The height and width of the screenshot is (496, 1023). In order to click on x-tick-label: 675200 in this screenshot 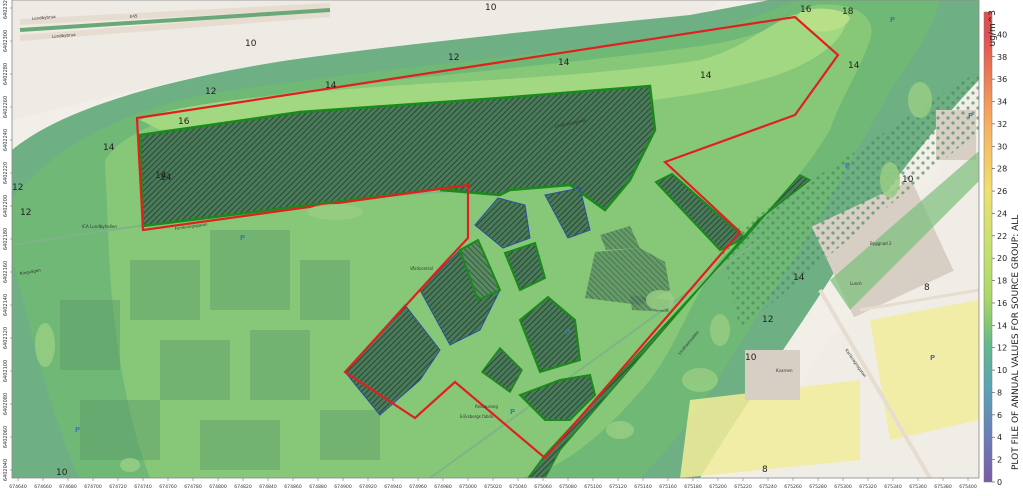, I will do `click(718, 487)`.